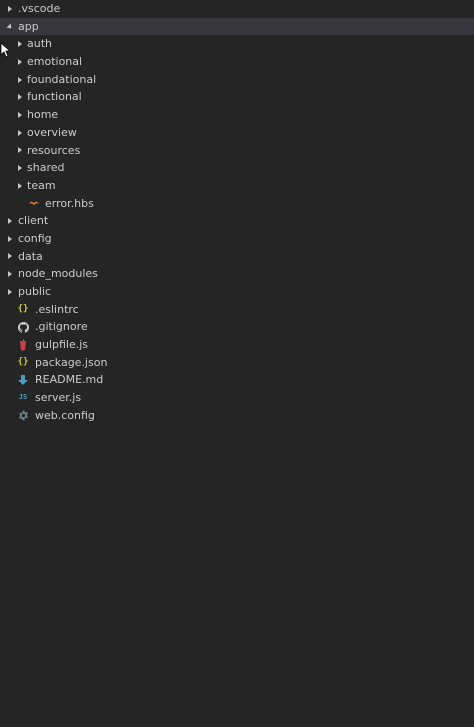 The width and height of the screenshot is (474, 727). I want to click on folder-label: data, so click(30, 256).